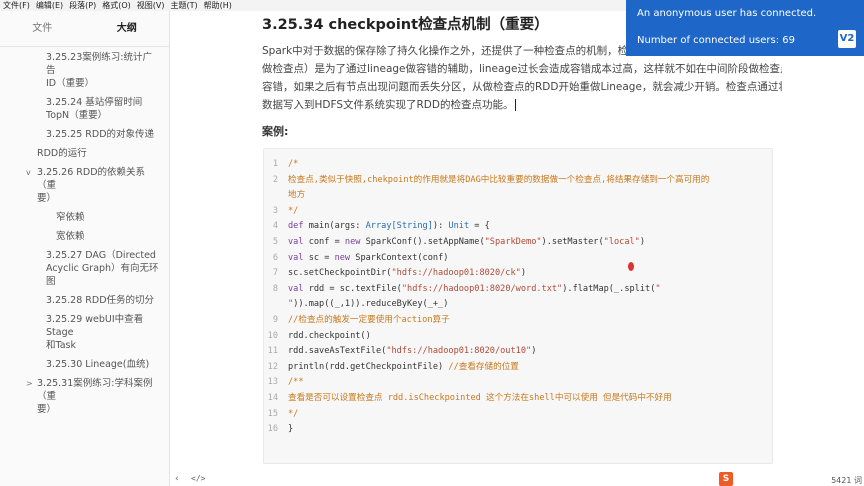  What do you see at coordinates (291, 429) in the screenshot?
I see `code-token: }` at bounding box center [291, 429].